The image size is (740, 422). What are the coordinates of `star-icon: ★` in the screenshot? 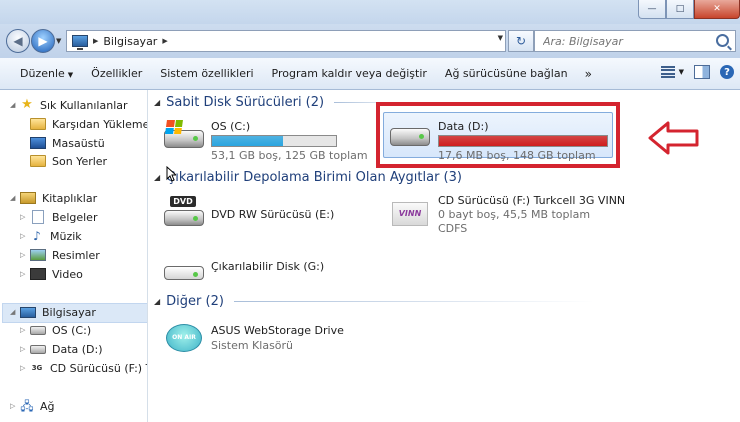 It's located at (27, 104).